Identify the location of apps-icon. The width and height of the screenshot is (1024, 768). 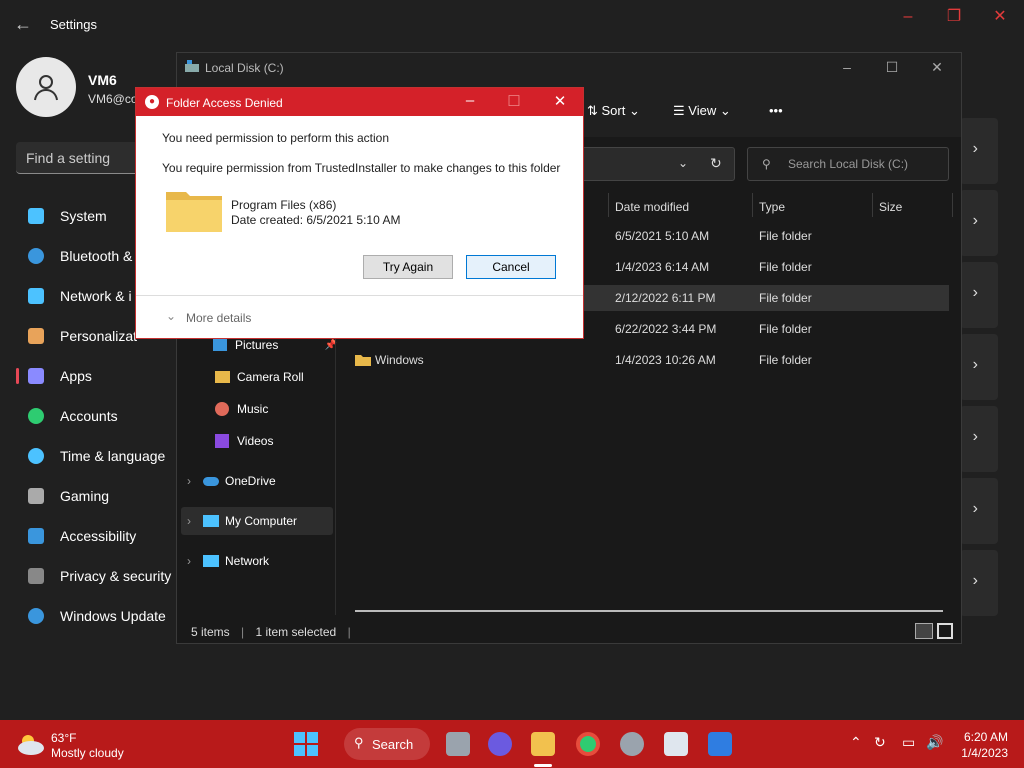
(36, 376).